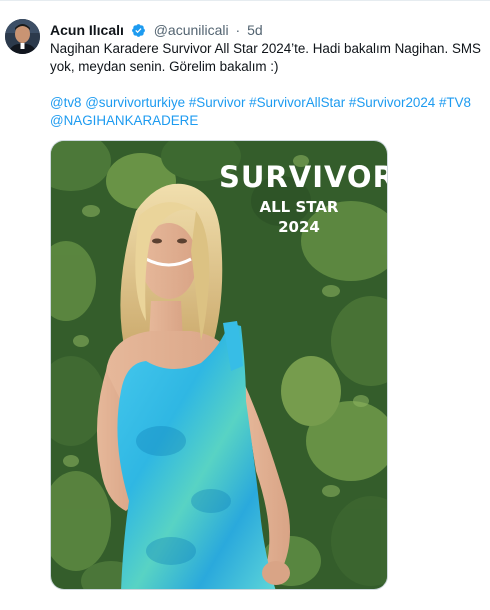  I want to click on hashtag-tv8: #TV8, so click(455, 102).